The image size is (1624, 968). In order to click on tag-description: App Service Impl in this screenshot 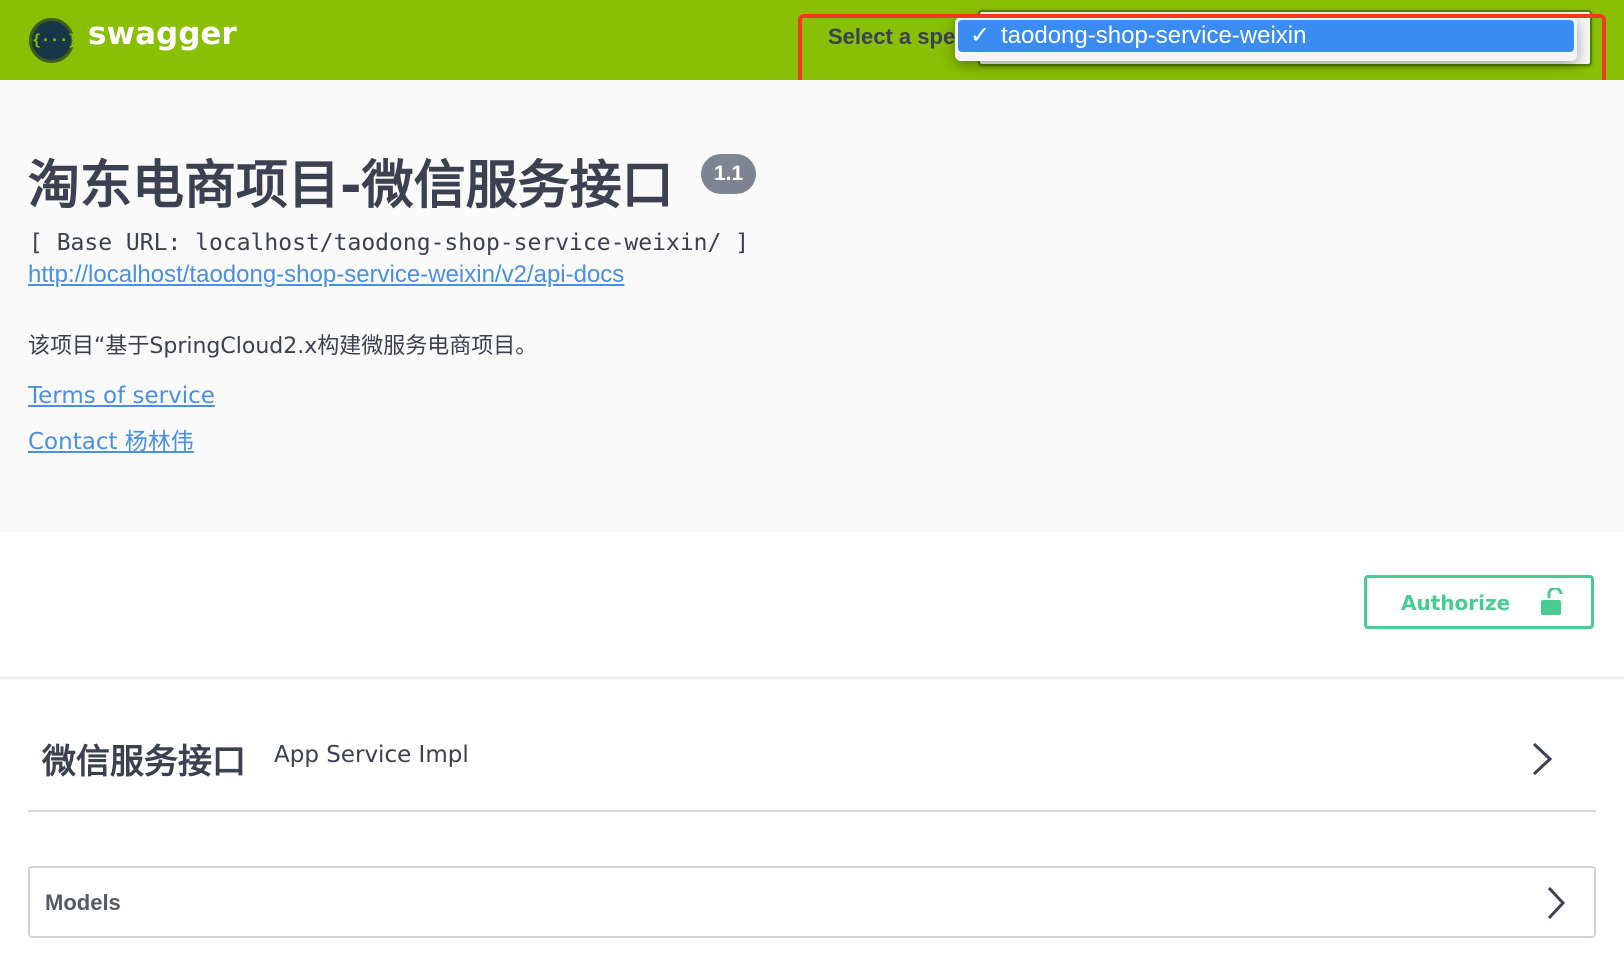, I will do `click(371, 755)`.